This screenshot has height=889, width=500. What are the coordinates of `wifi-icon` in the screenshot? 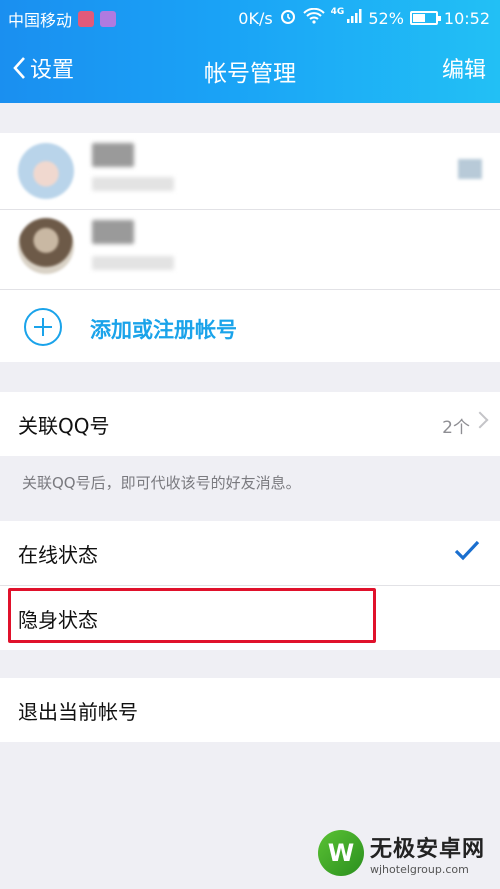 It's located at (313, 17).